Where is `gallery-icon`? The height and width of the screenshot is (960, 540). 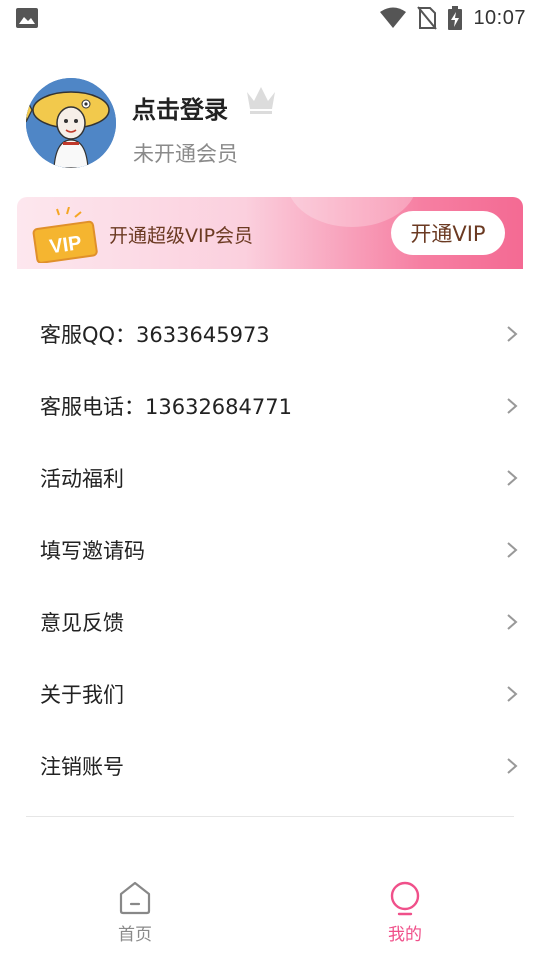
gallery-icon is located at coordinates (27, 18).